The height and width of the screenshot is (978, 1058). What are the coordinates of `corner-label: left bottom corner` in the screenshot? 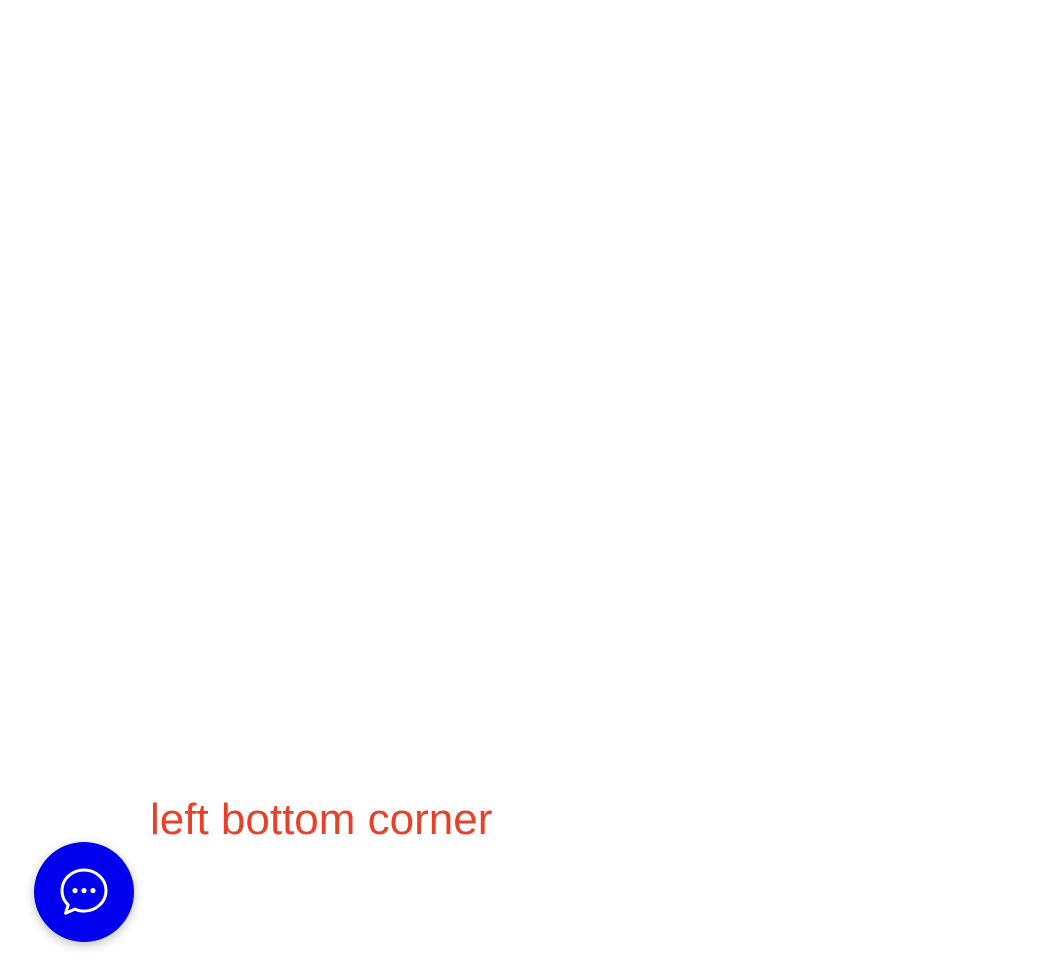 It's located at (321, 819).